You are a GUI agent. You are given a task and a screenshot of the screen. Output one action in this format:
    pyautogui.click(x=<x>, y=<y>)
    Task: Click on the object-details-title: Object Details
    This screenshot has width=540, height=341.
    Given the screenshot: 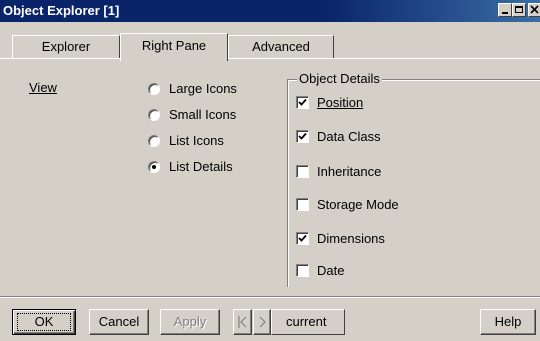 What is the action you would take?
    pyautogui.click(x=339, y=79)
    